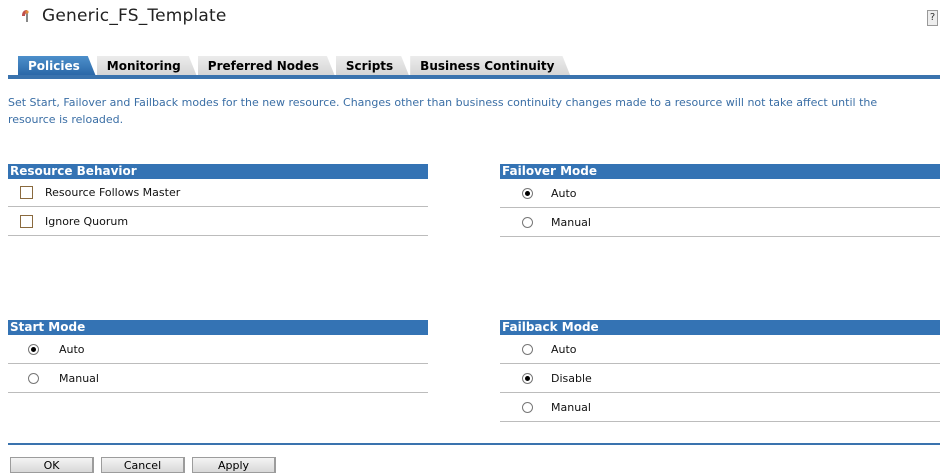  What do you see at coordinates (218, 171) in the screenshot?
I see `resource-behavior-header: Resource Behavior` at bounding box center [218, 171].